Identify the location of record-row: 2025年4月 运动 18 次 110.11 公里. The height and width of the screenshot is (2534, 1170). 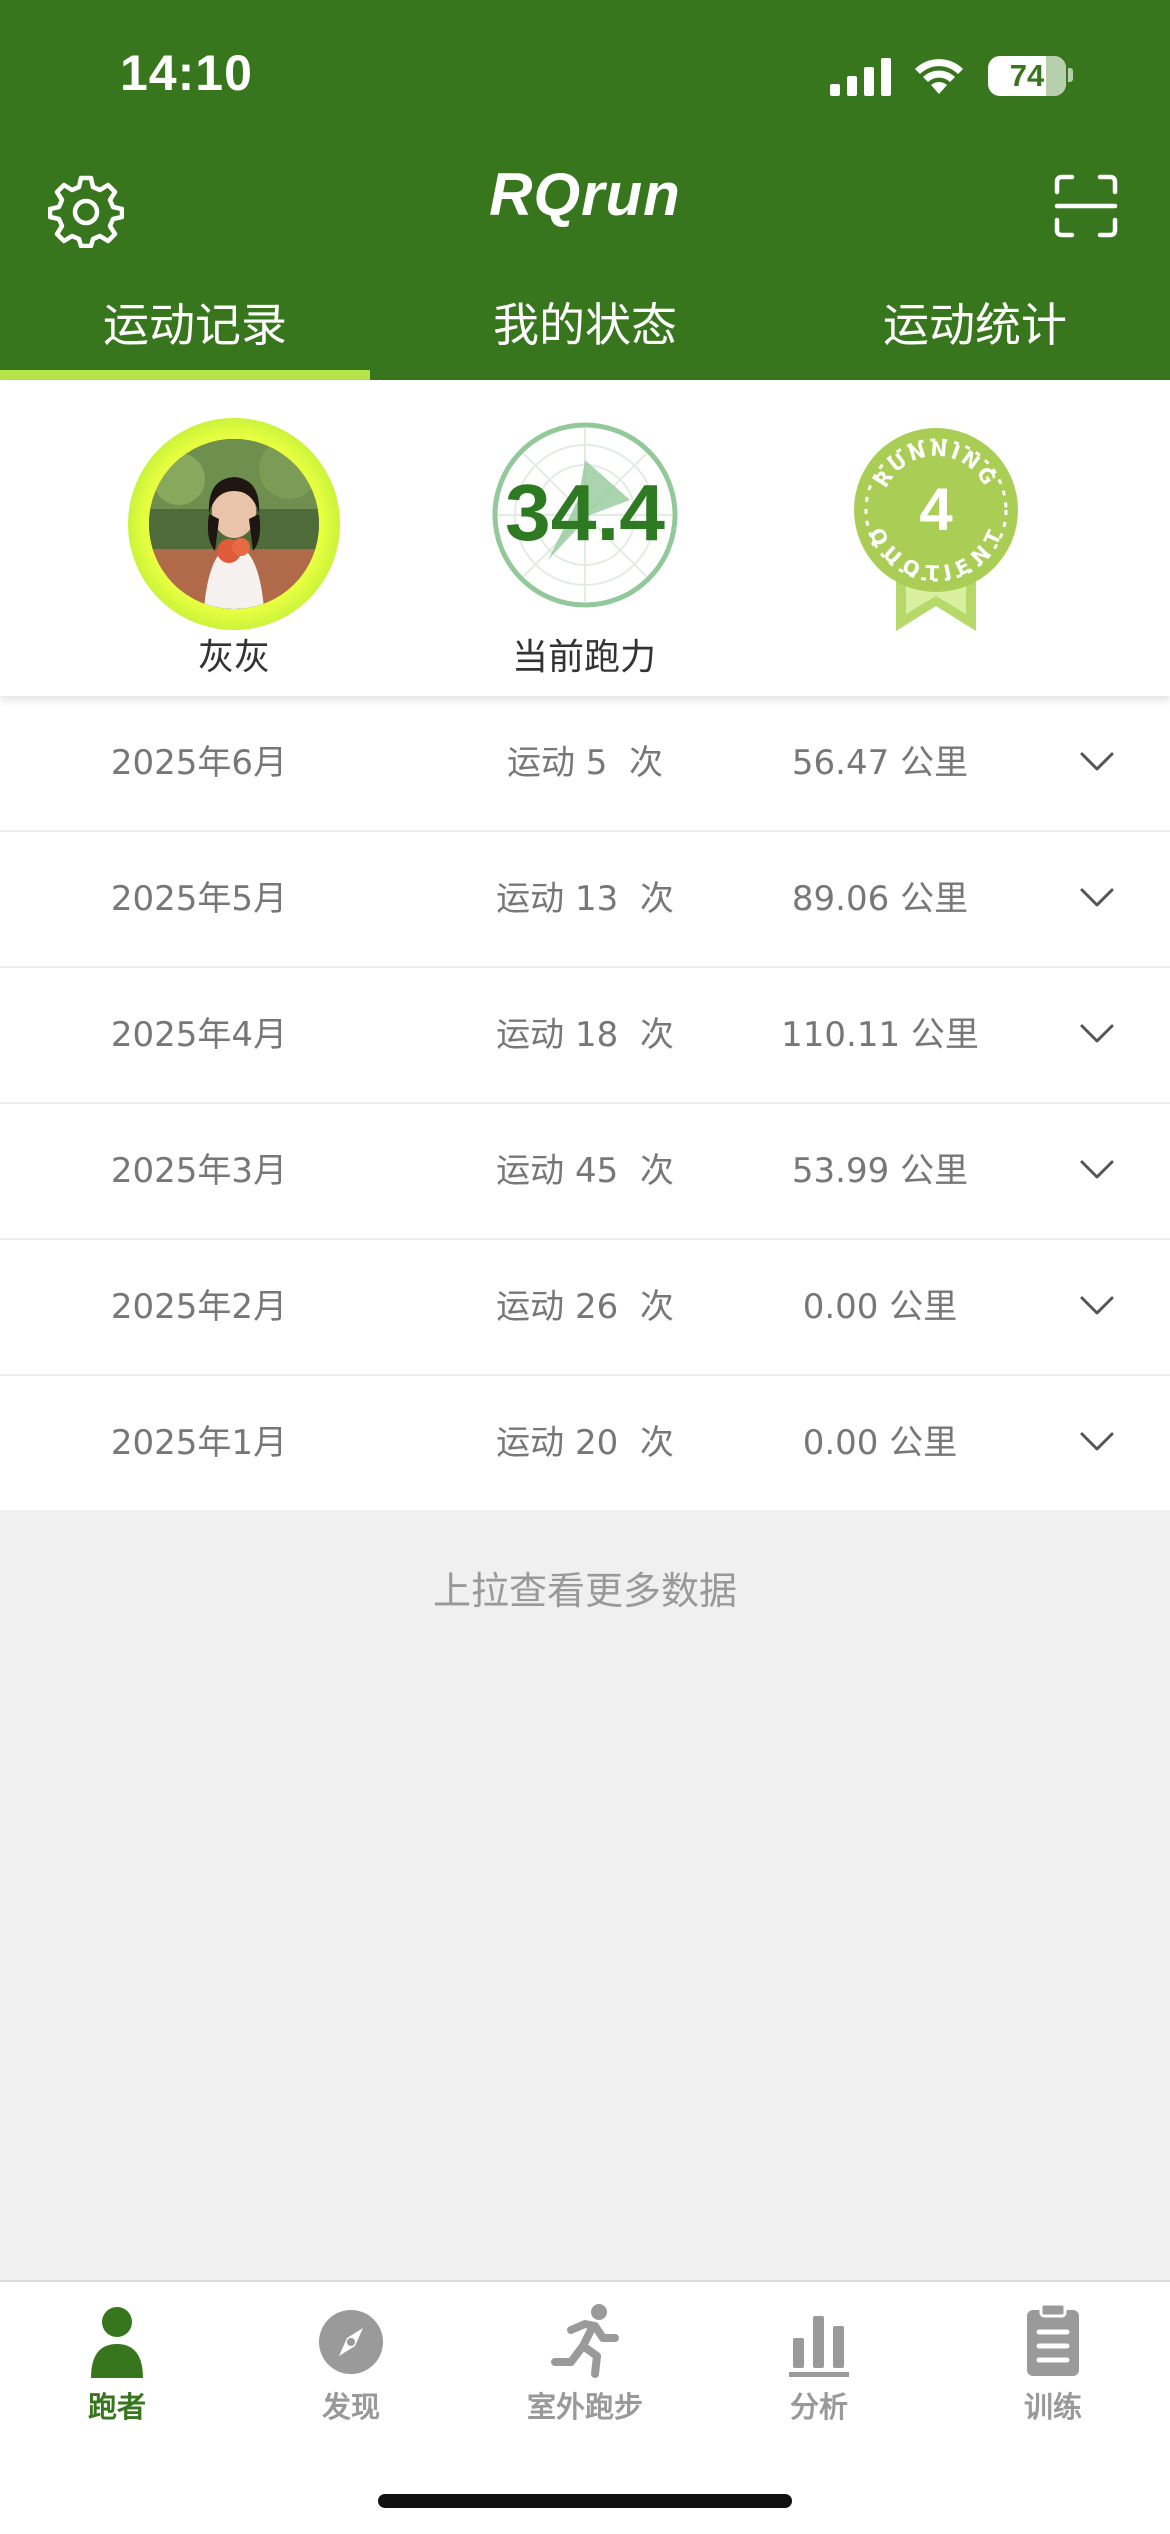
(585, 1036).